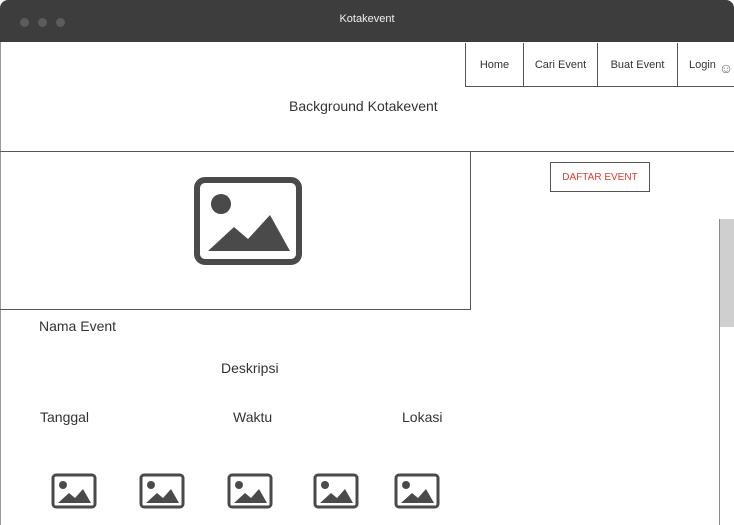  I want to click on nav-cari-event: Cari Event, so click(561, 64).